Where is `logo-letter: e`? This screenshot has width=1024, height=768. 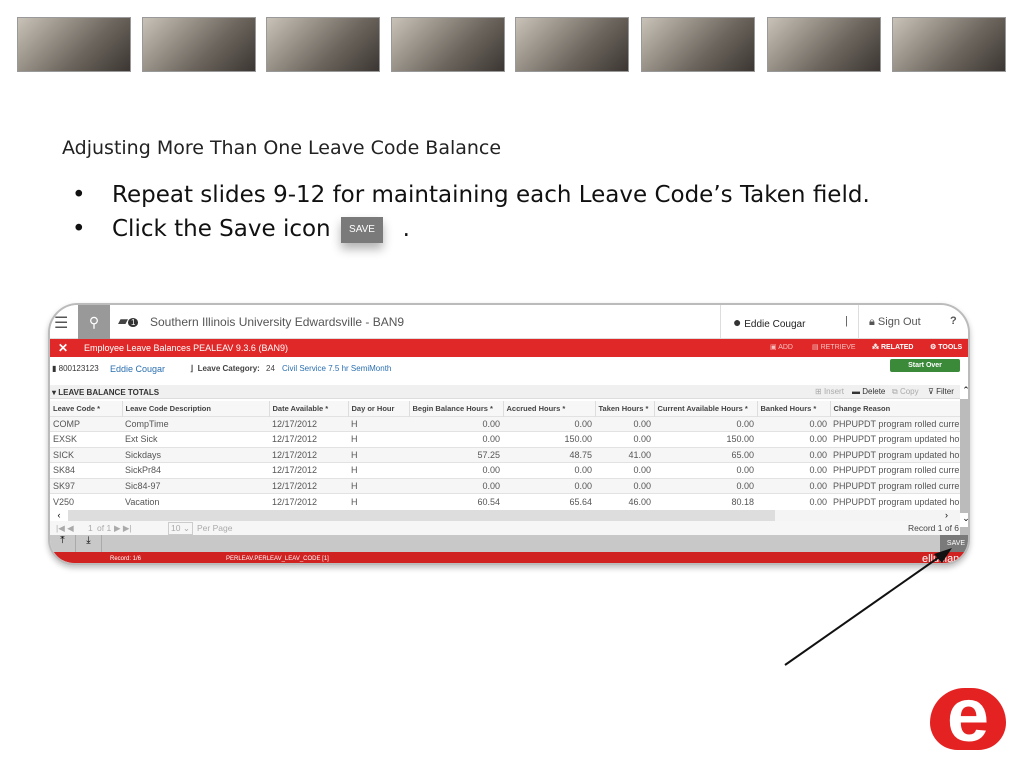
logo-letter: e is located at coordinates (968, 719).